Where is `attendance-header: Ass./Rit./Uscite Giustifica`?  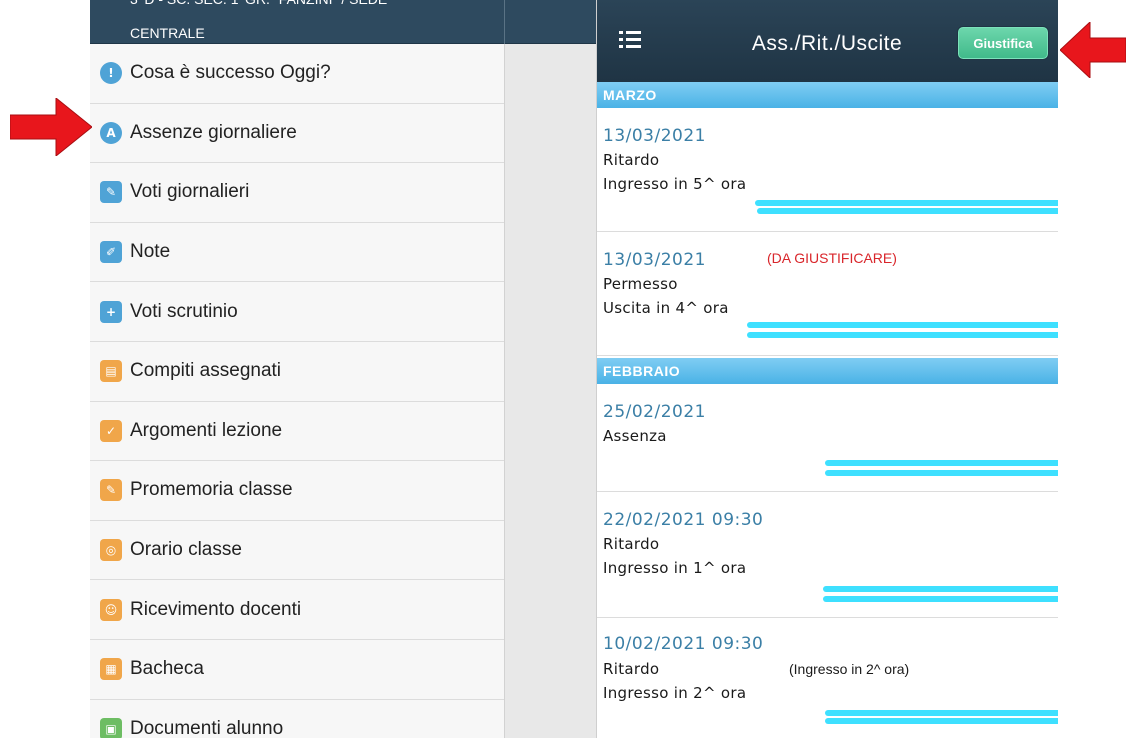
attendance-header: Ass./Rit./Uscite Giustifica is located at coordinates (827, 41).